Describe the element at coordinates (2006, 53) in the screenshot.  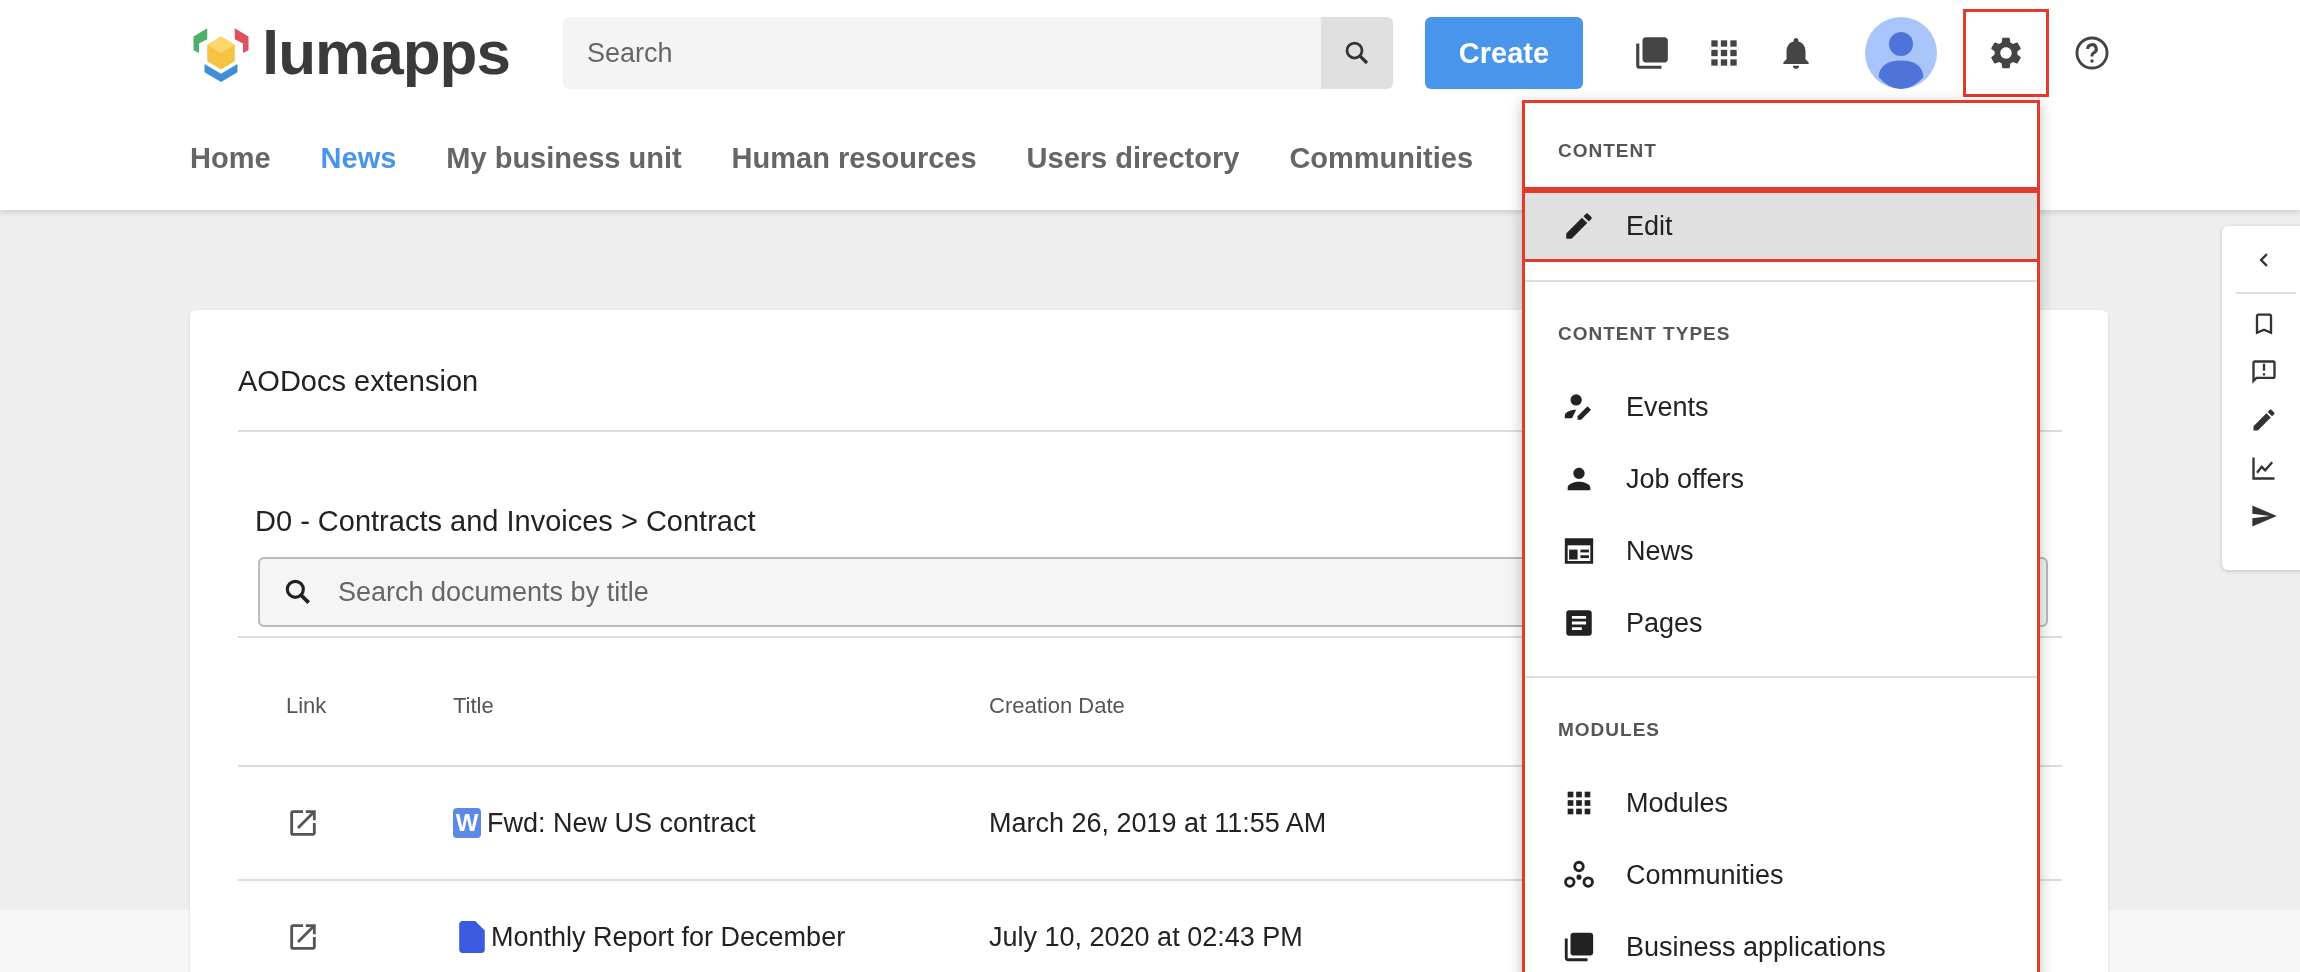
I see `settings-button` at that location.